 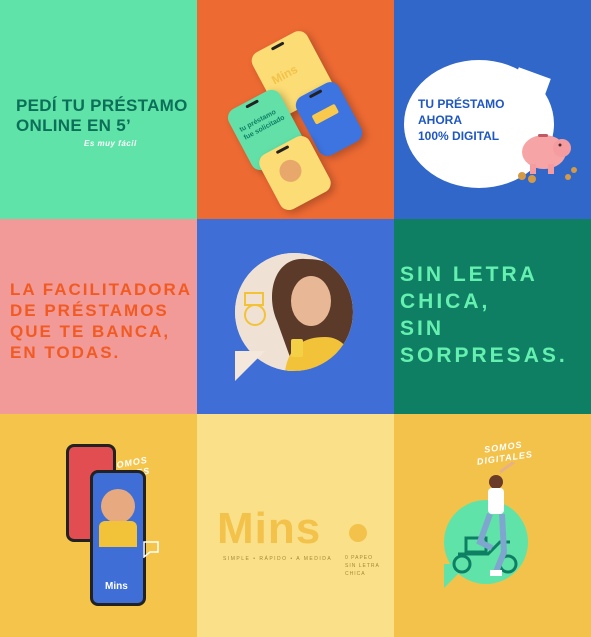 What do you see at coordinates (102, 105) in the screenshot?
I see `headline-line-1: PEDÍ TU PRÉSTAMO` at bounding box center [102, 105].